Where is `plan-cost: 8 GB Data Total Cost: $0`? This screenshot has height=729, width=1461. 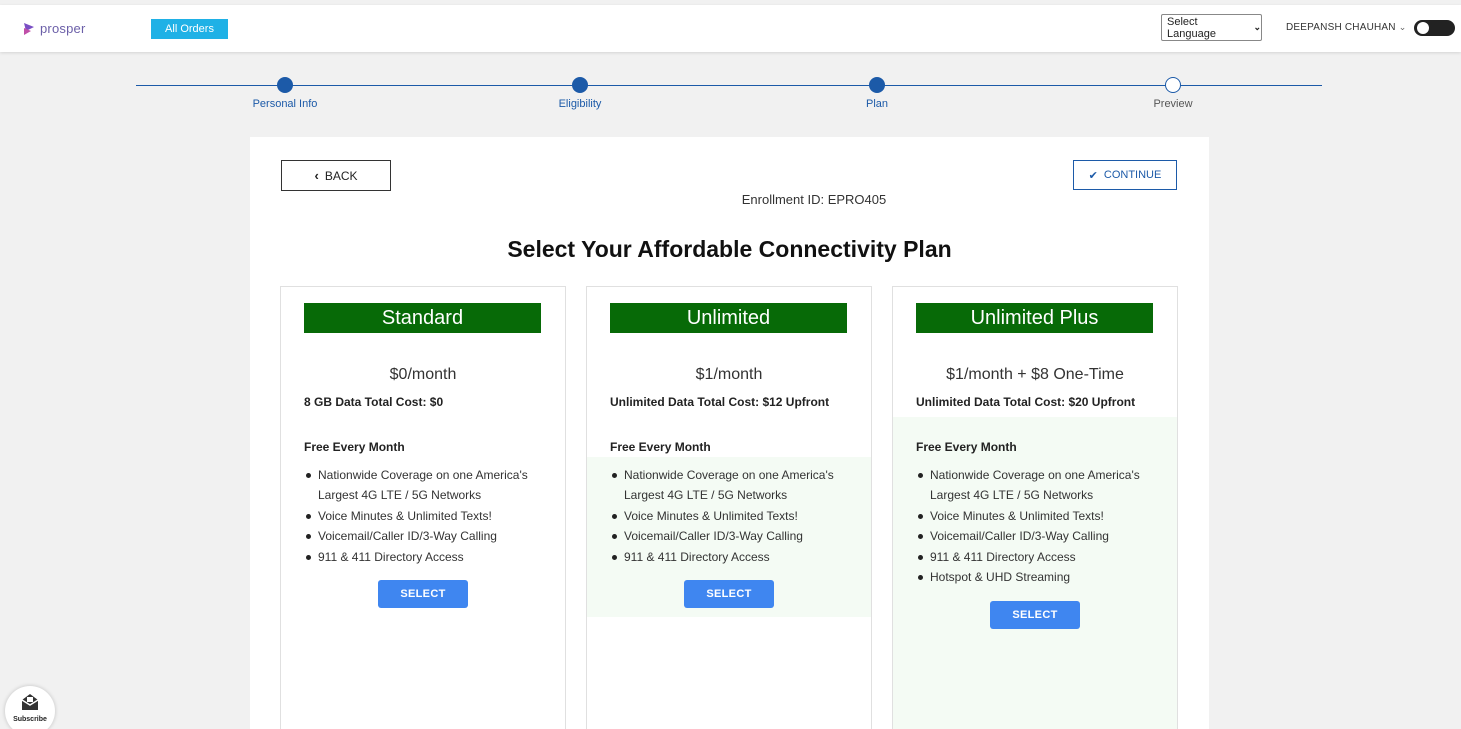
plan-cost: 8 GB Data Total Cost: $0 is located at coordinates (374, 402).